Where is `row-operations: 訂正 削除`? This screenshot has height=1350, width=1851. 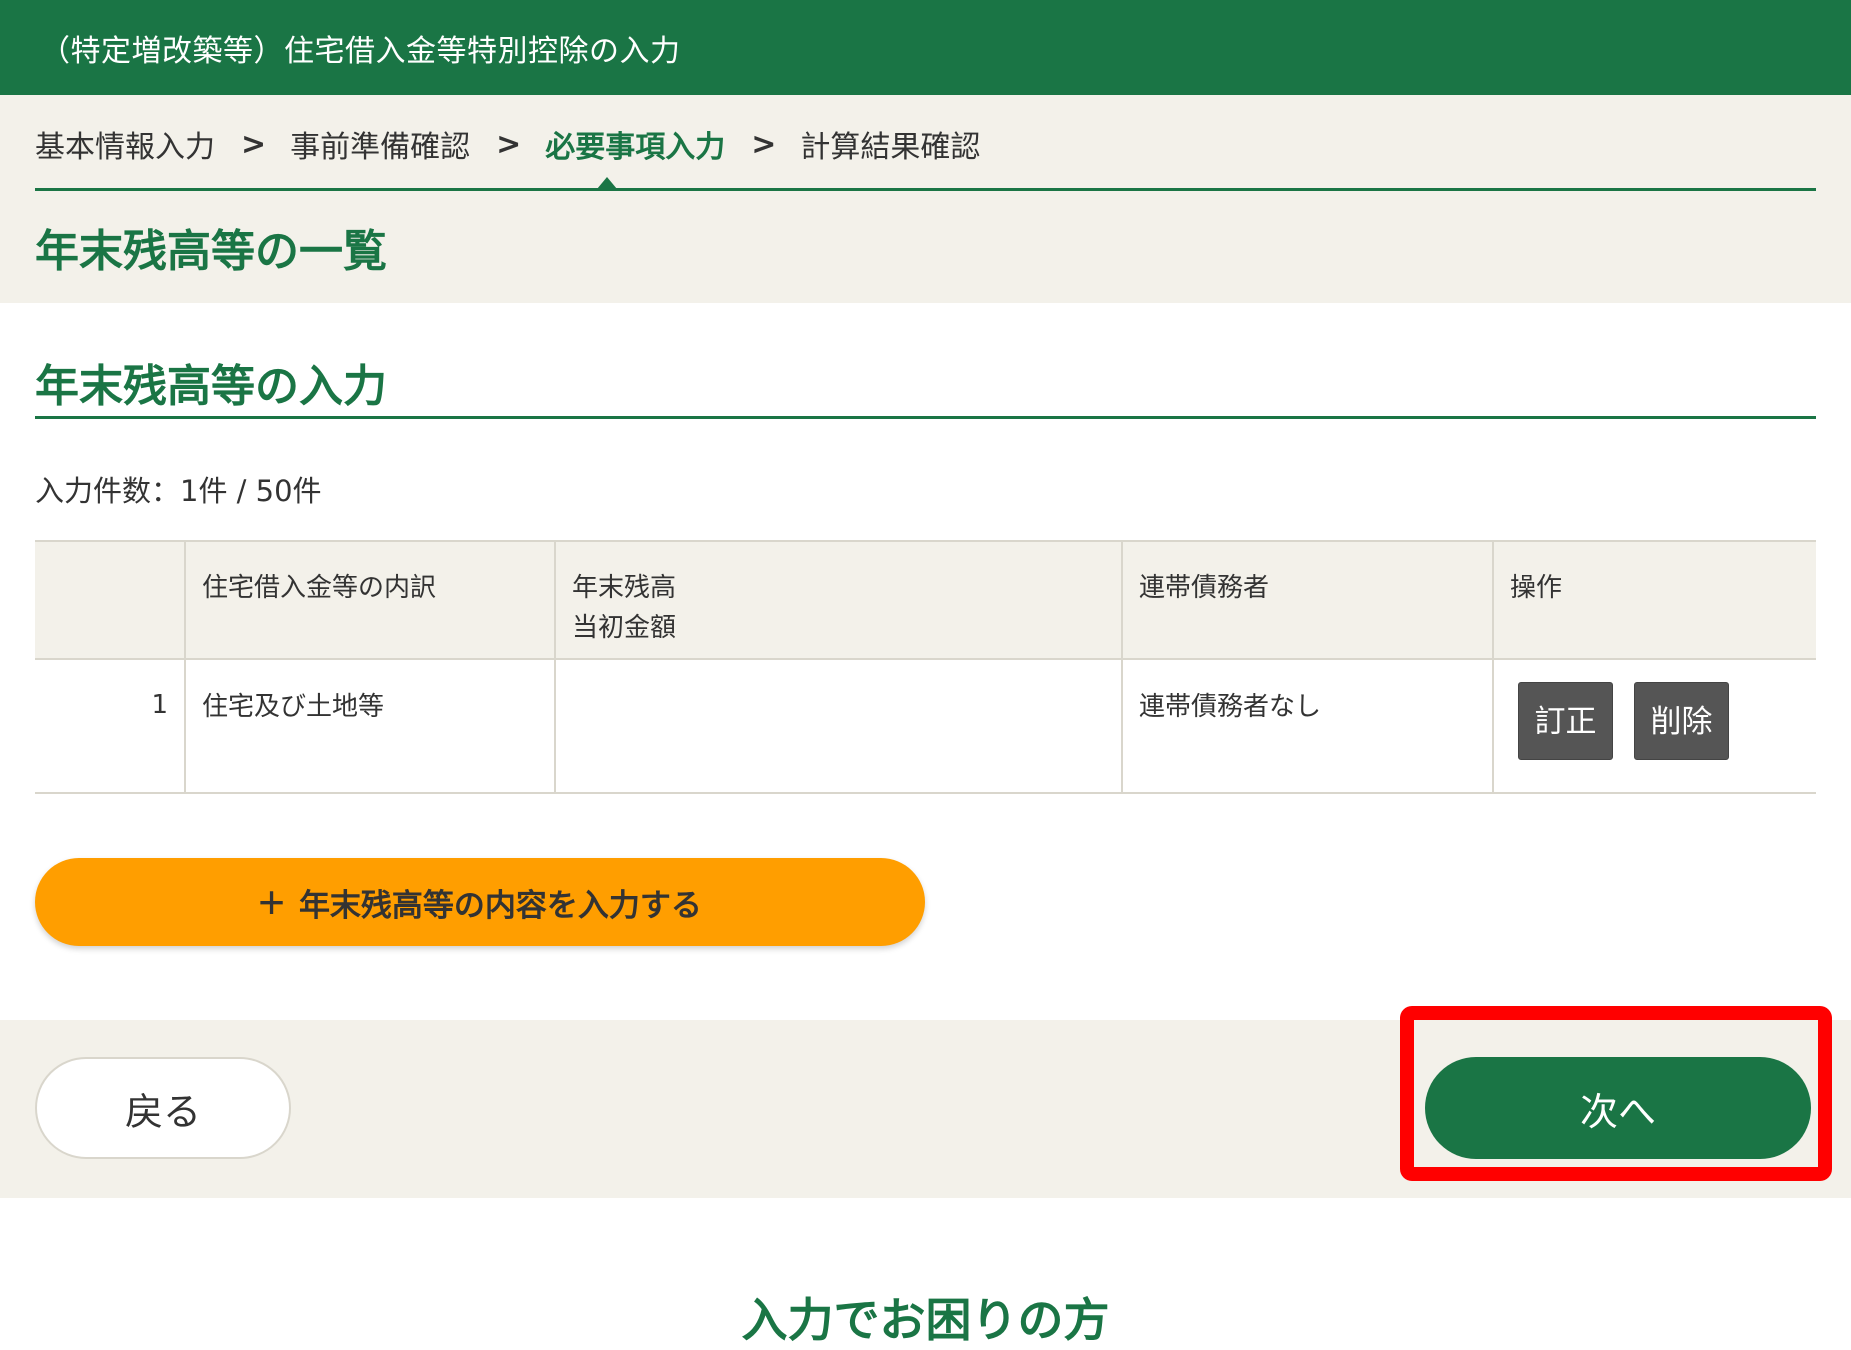
row-operations: 訂正 削除 is located at coordinates (1654, 726).